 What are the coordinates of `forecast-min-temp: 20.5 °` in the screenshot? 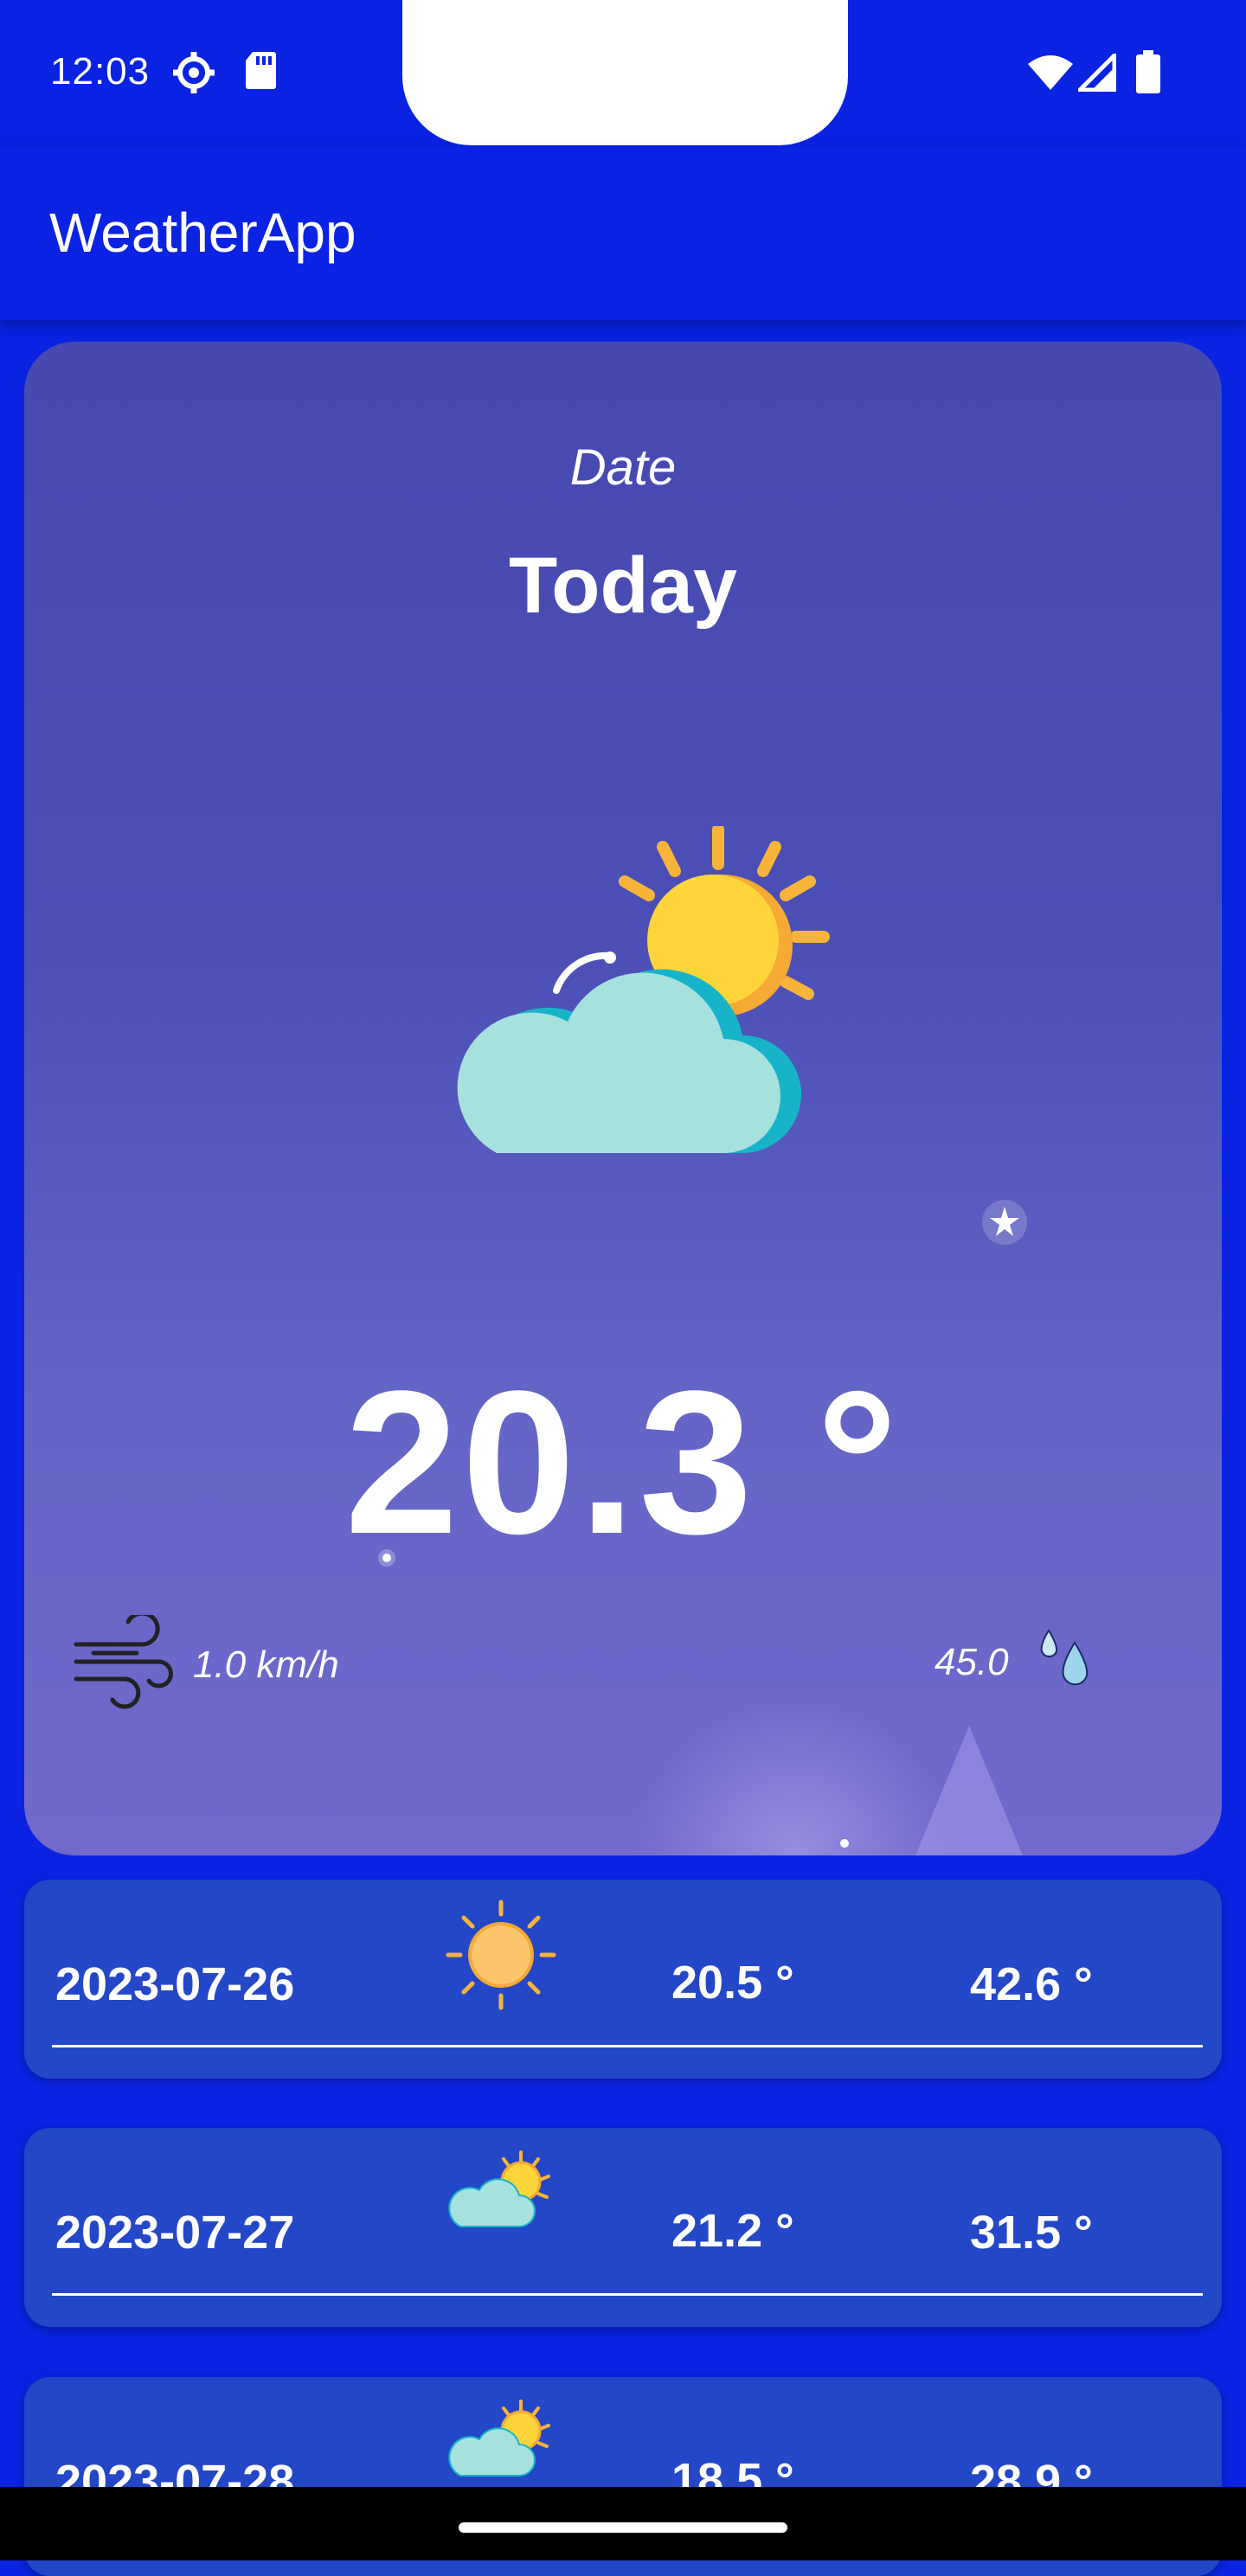 It's located at (733, 1983).